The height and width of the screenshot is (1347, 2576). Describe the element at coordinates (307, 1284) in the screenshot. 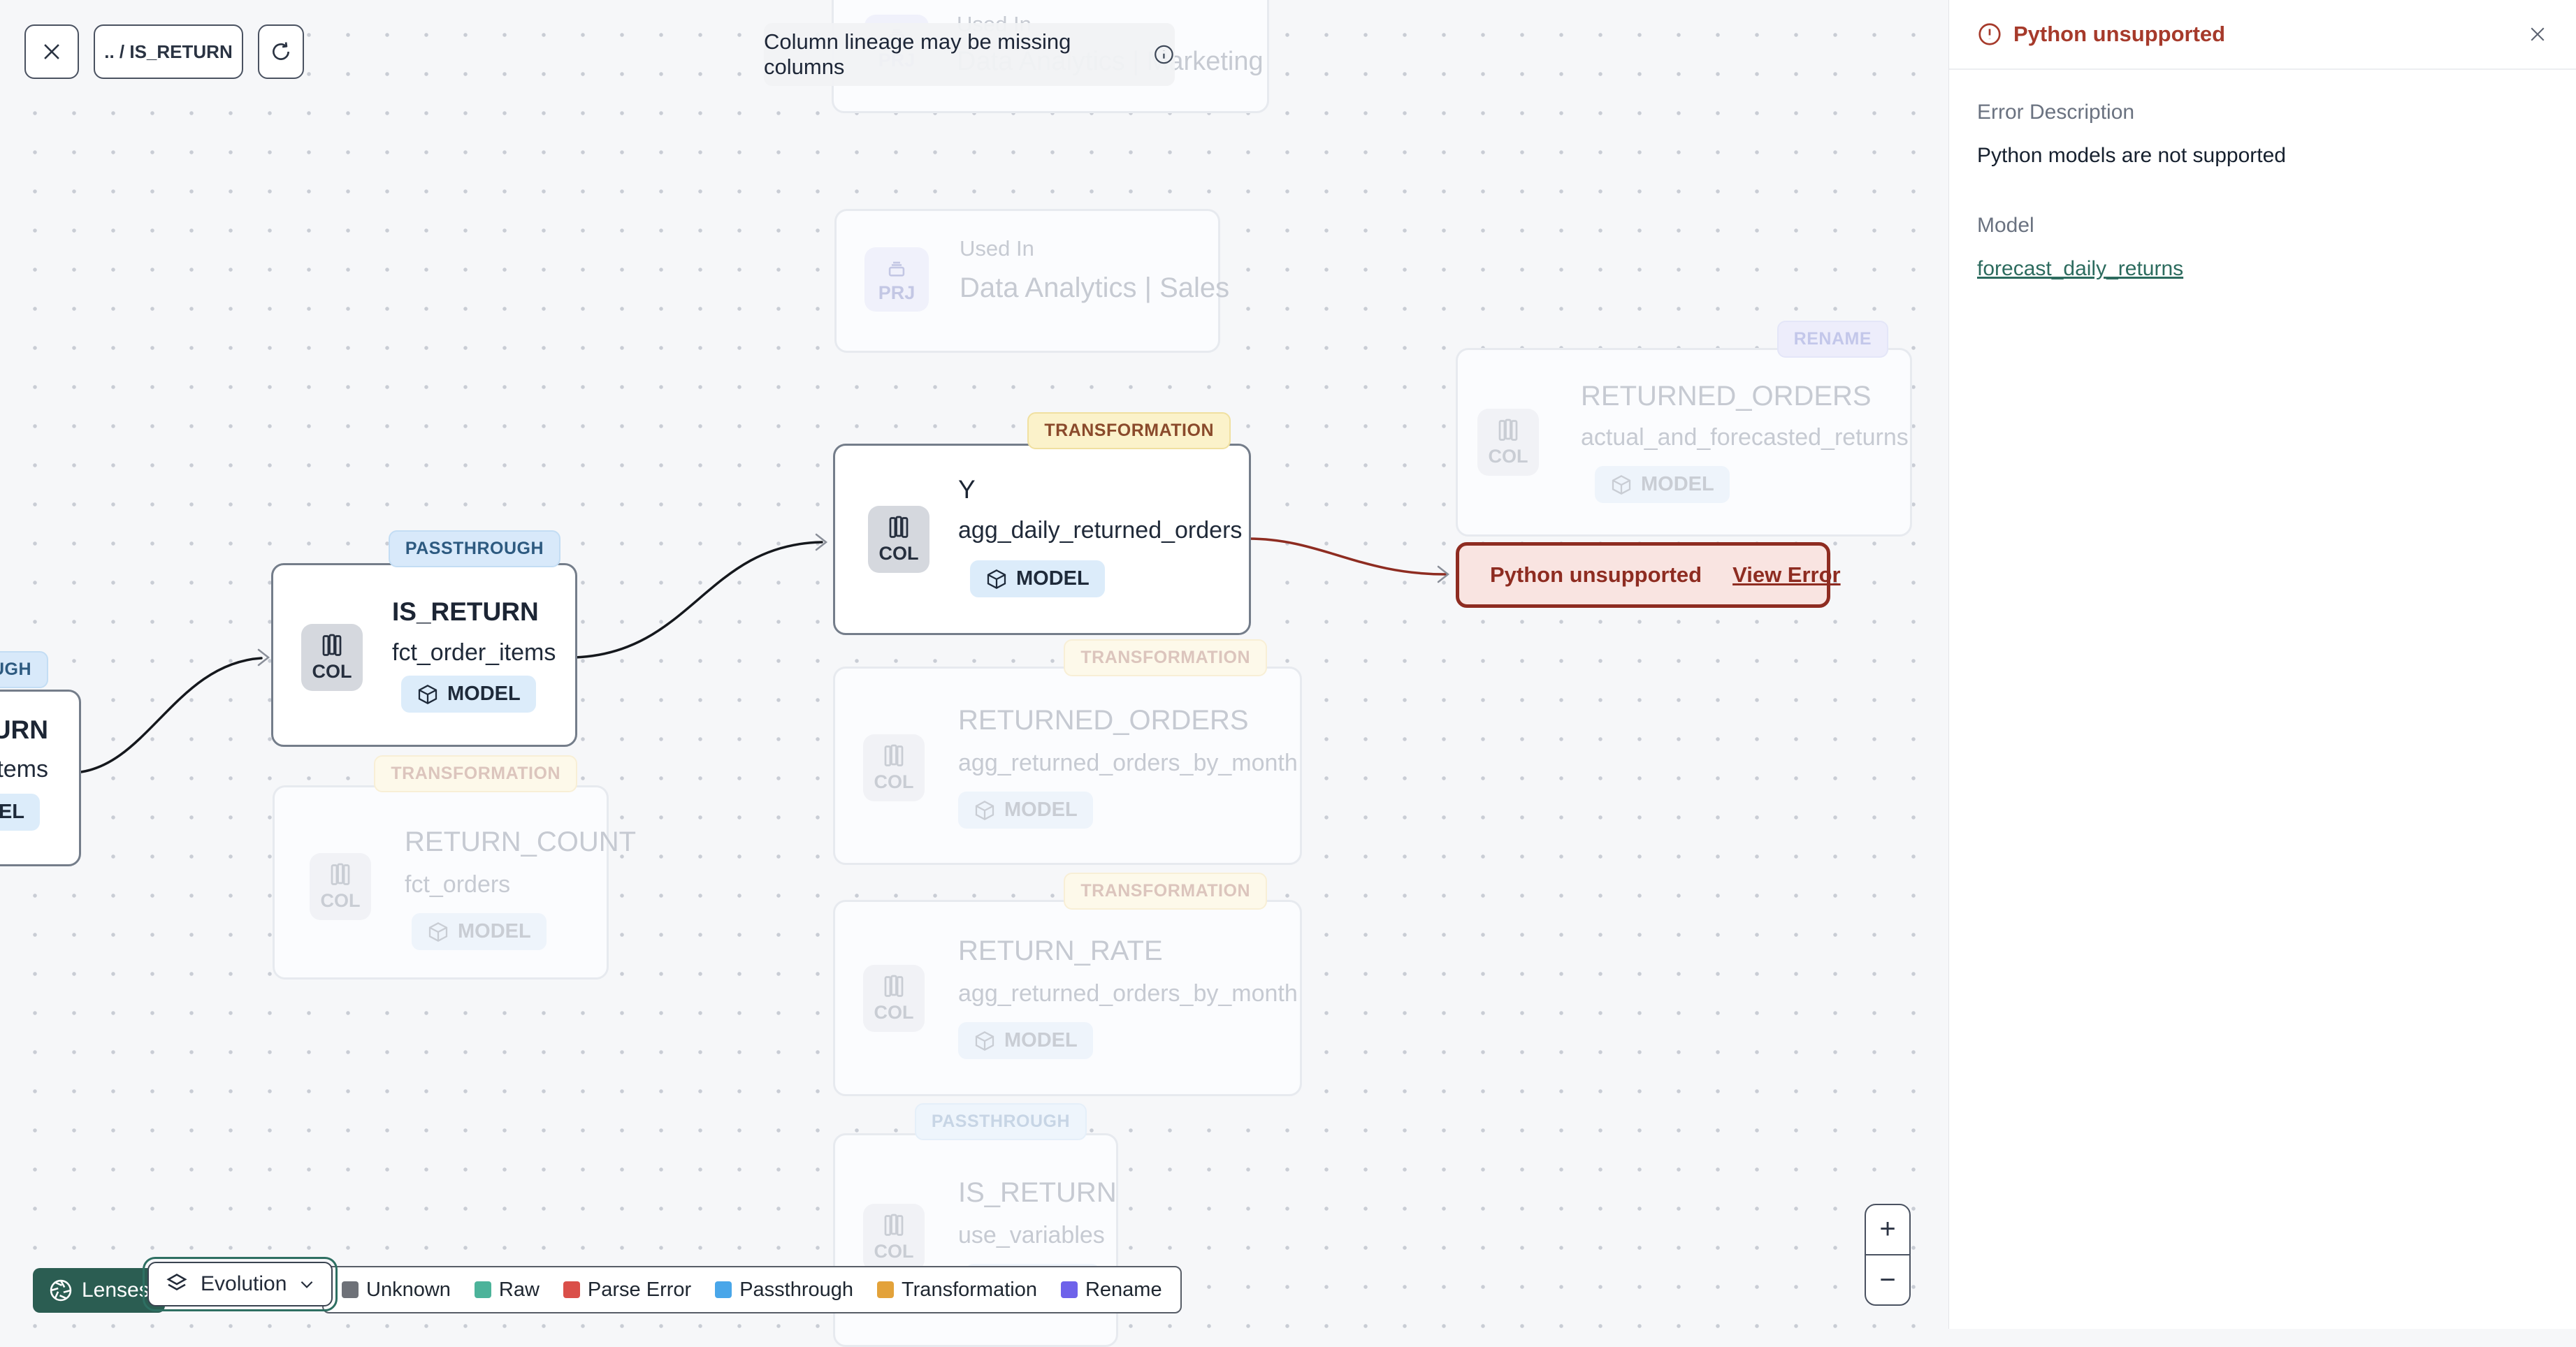

I see `chevron-down-icon` at that location.